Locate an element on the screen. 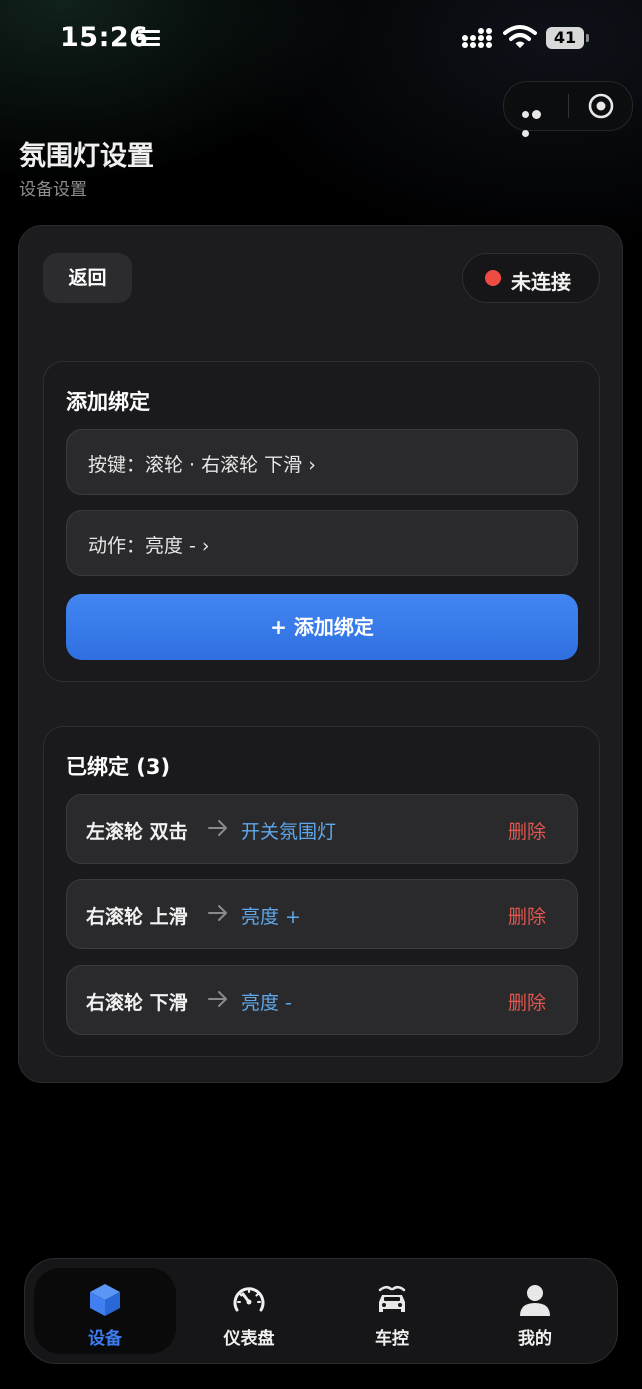  close-target-icon is located at coordinates (601, 106).